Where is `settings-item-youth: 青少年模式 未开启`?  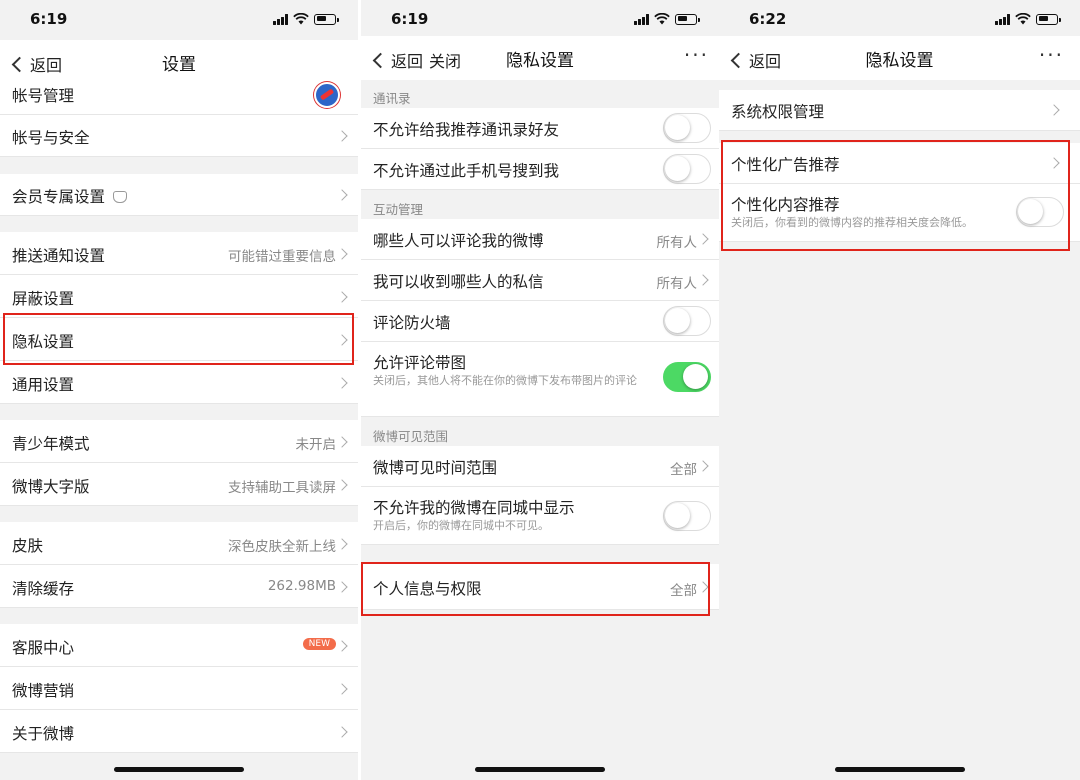 settings-item-youth: 青少年模式 未开启 is located at coordinates (179, 441).